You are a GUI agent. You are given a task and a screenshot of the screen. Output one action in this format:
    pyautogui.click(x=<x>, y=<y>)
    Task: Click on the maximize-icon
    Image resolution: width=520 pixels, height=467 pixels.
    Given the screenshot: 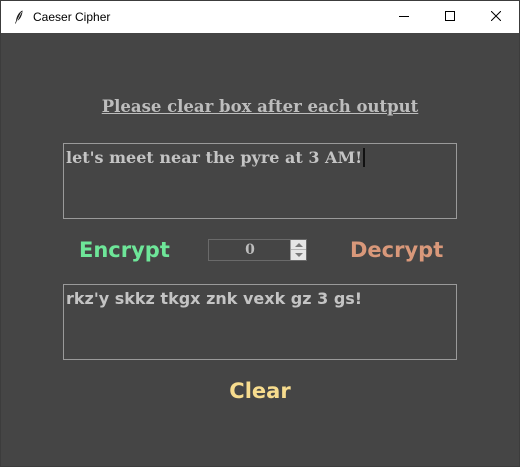 What is the action you would take?
    pyautogui.click(x=450, y=17)
    